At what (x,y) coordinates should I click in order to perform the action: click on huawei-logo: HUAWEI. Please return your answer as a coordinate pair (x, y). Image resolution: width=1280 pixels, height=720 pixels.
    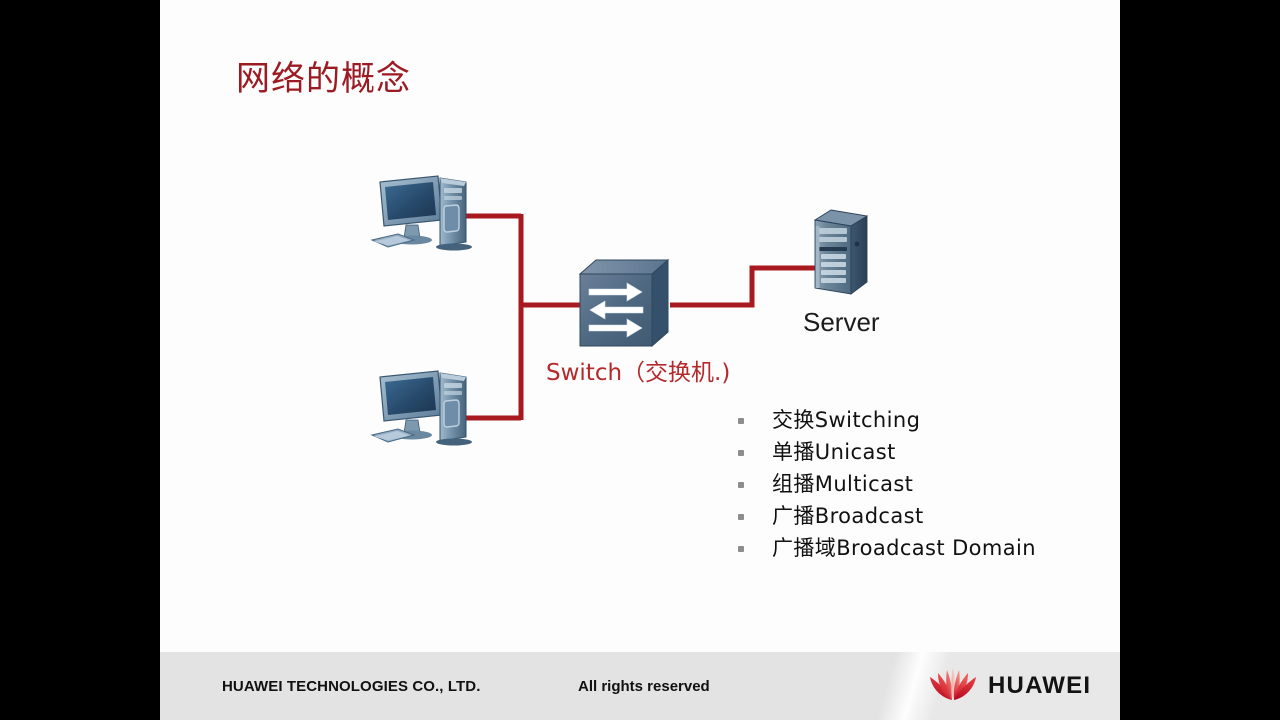
    Looking at the image, I should click on (1009, 686).